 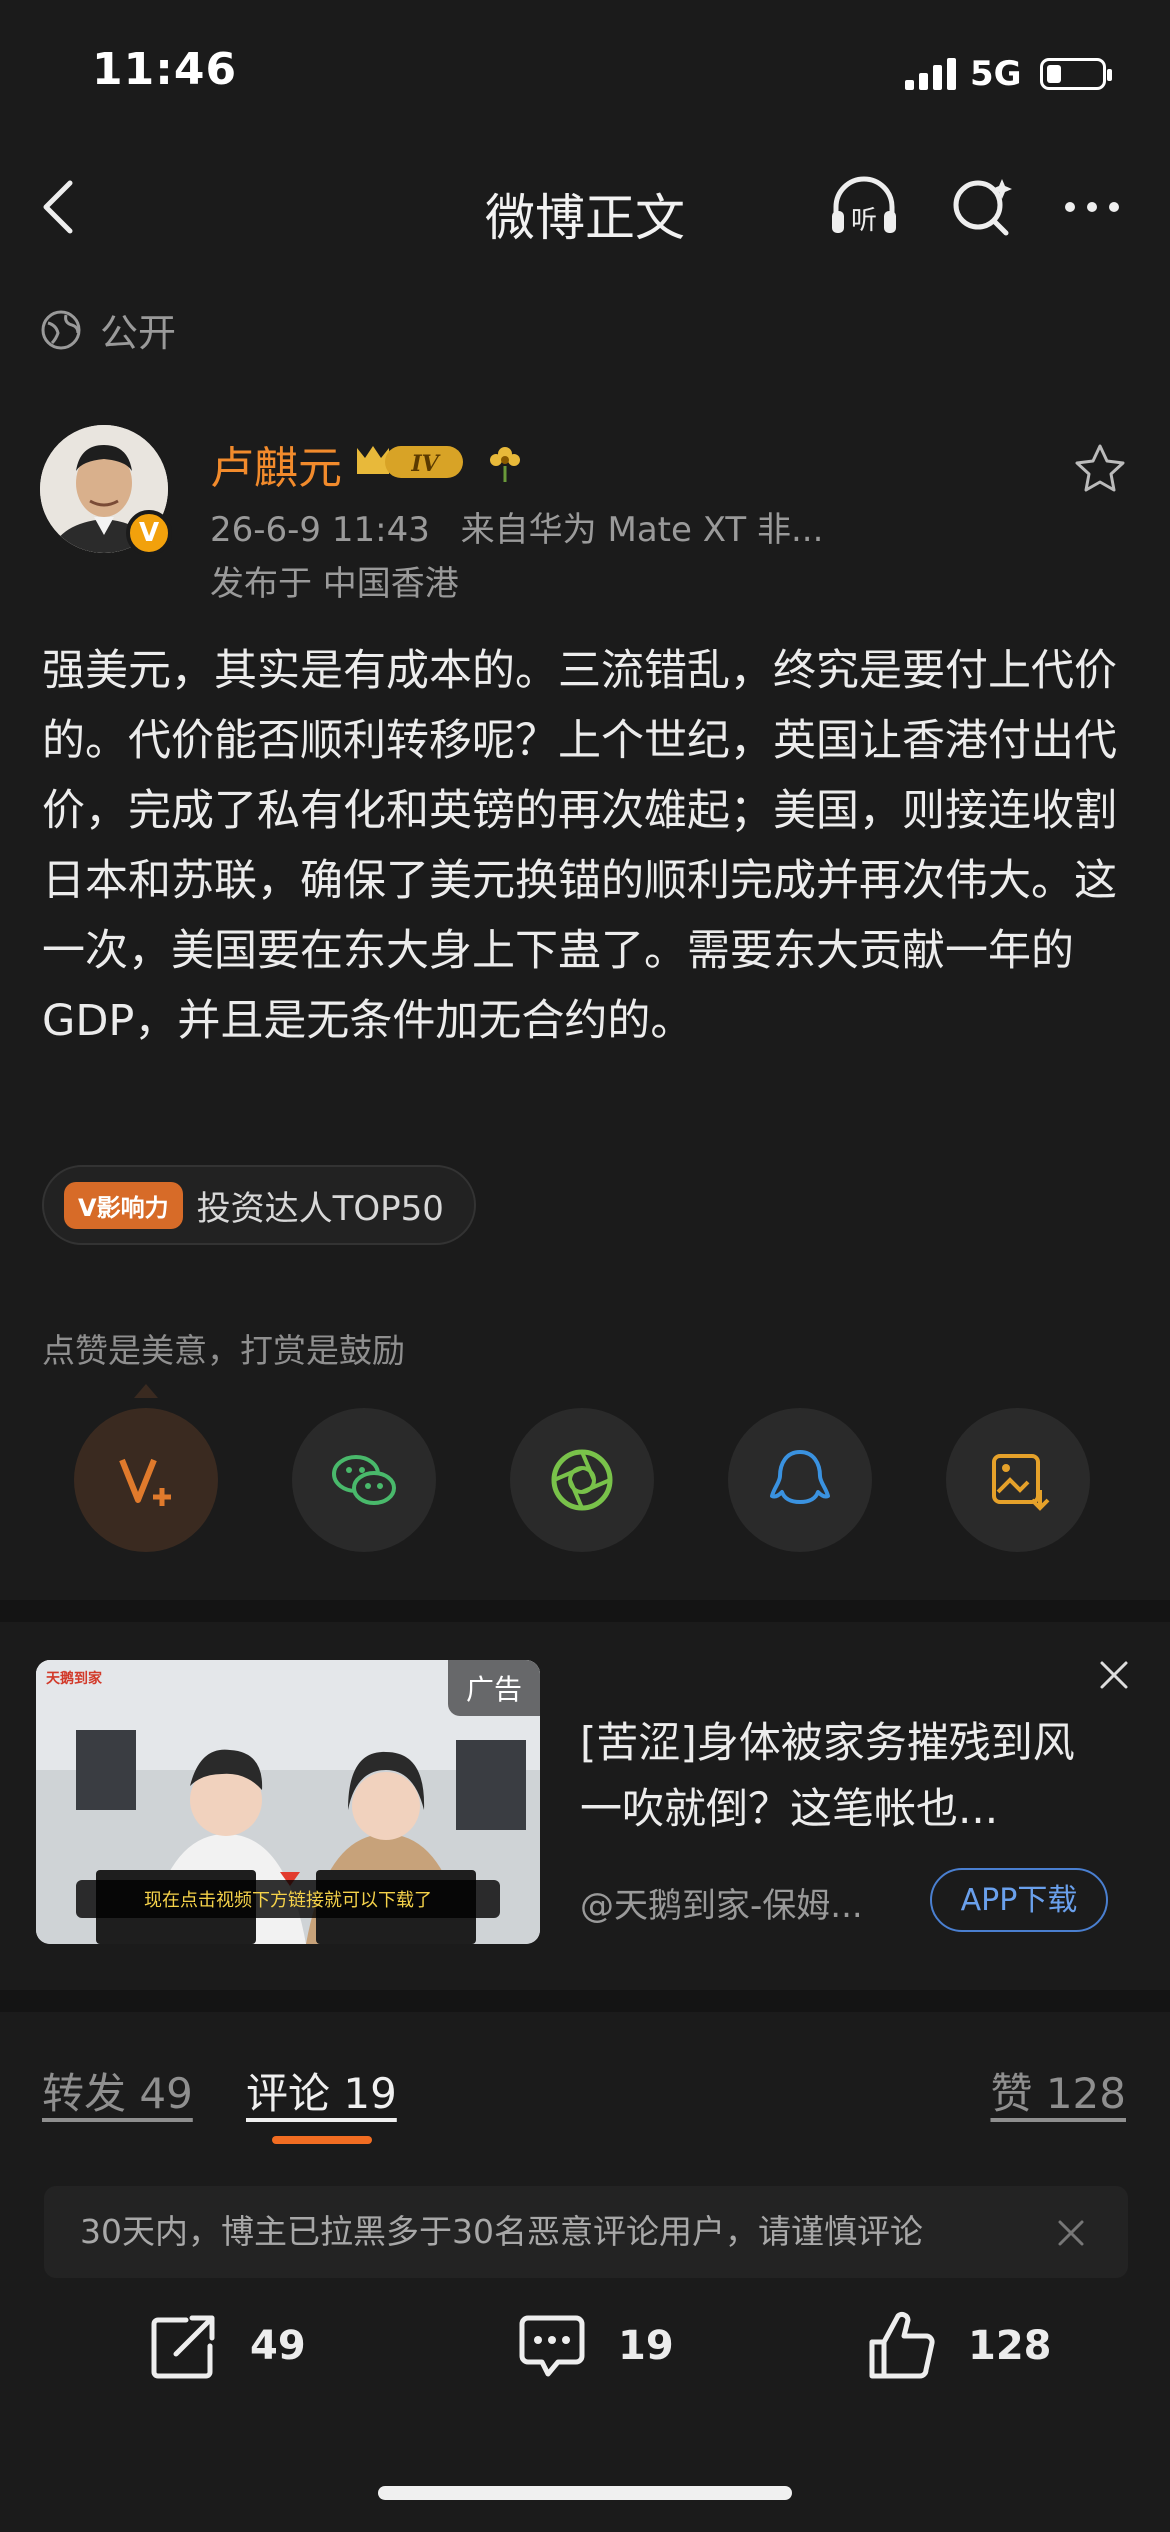 What do you see at coordinates (288, 1899) in the screenshot?
I see `ad-caption: 现在点击视频下方链接就可以下载了` at bounding box center [288, 1899].